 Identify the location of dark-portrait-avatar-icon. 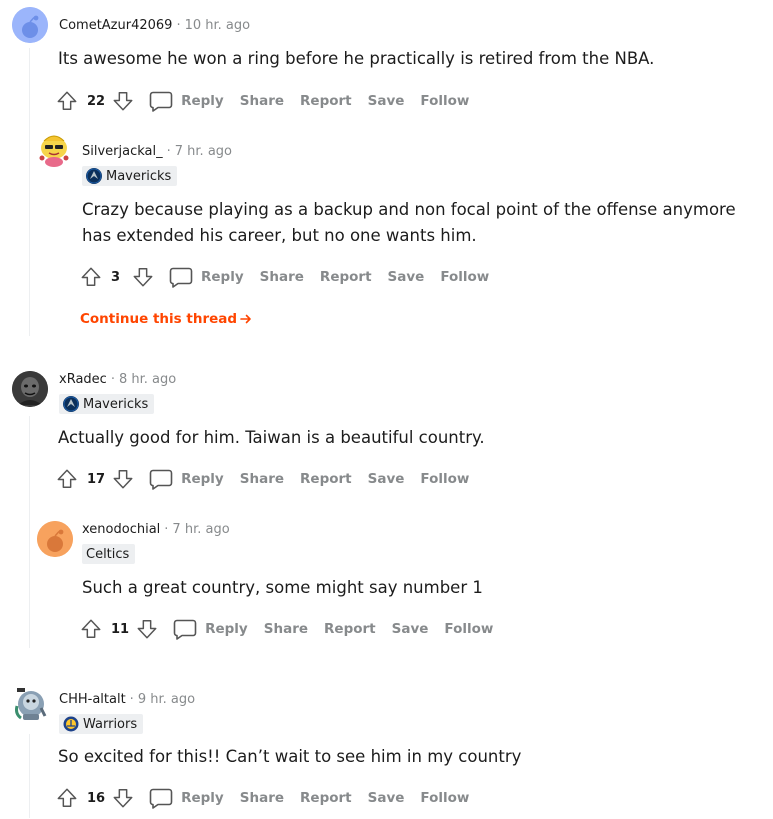
(30, 389).